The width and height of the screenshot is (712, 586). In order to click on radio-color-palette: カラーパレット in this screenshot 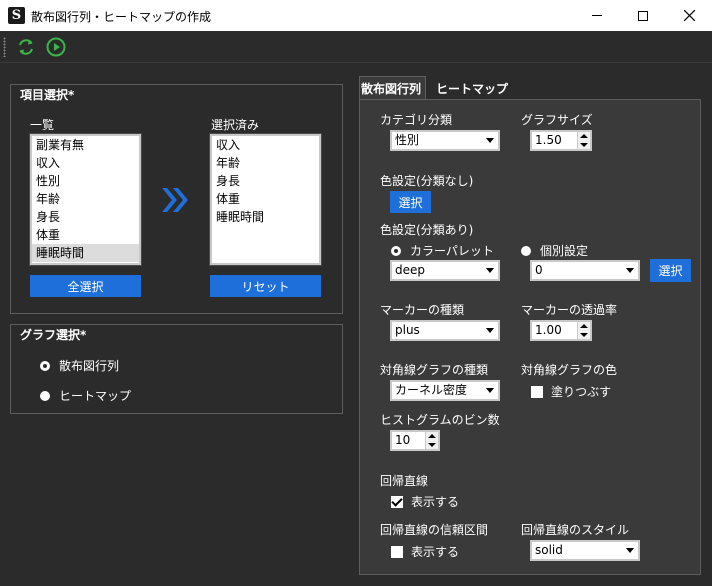, I will do `click(442, 250)`.